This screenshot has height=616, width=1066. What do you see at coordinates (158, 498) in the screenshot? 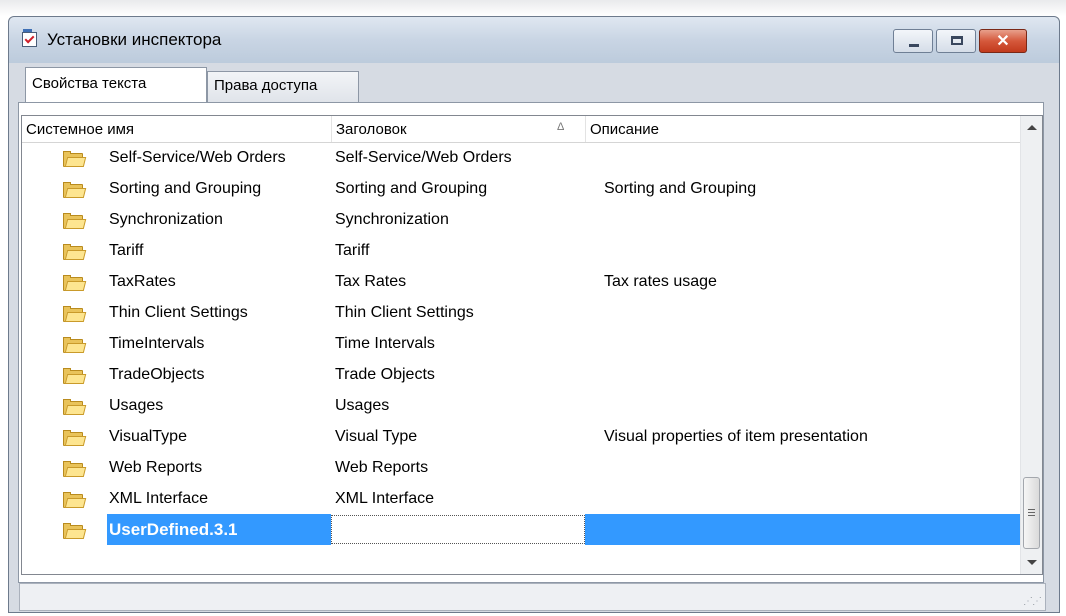
I see `cell-system-name: XML Interface` at bounding box center [158, 498].